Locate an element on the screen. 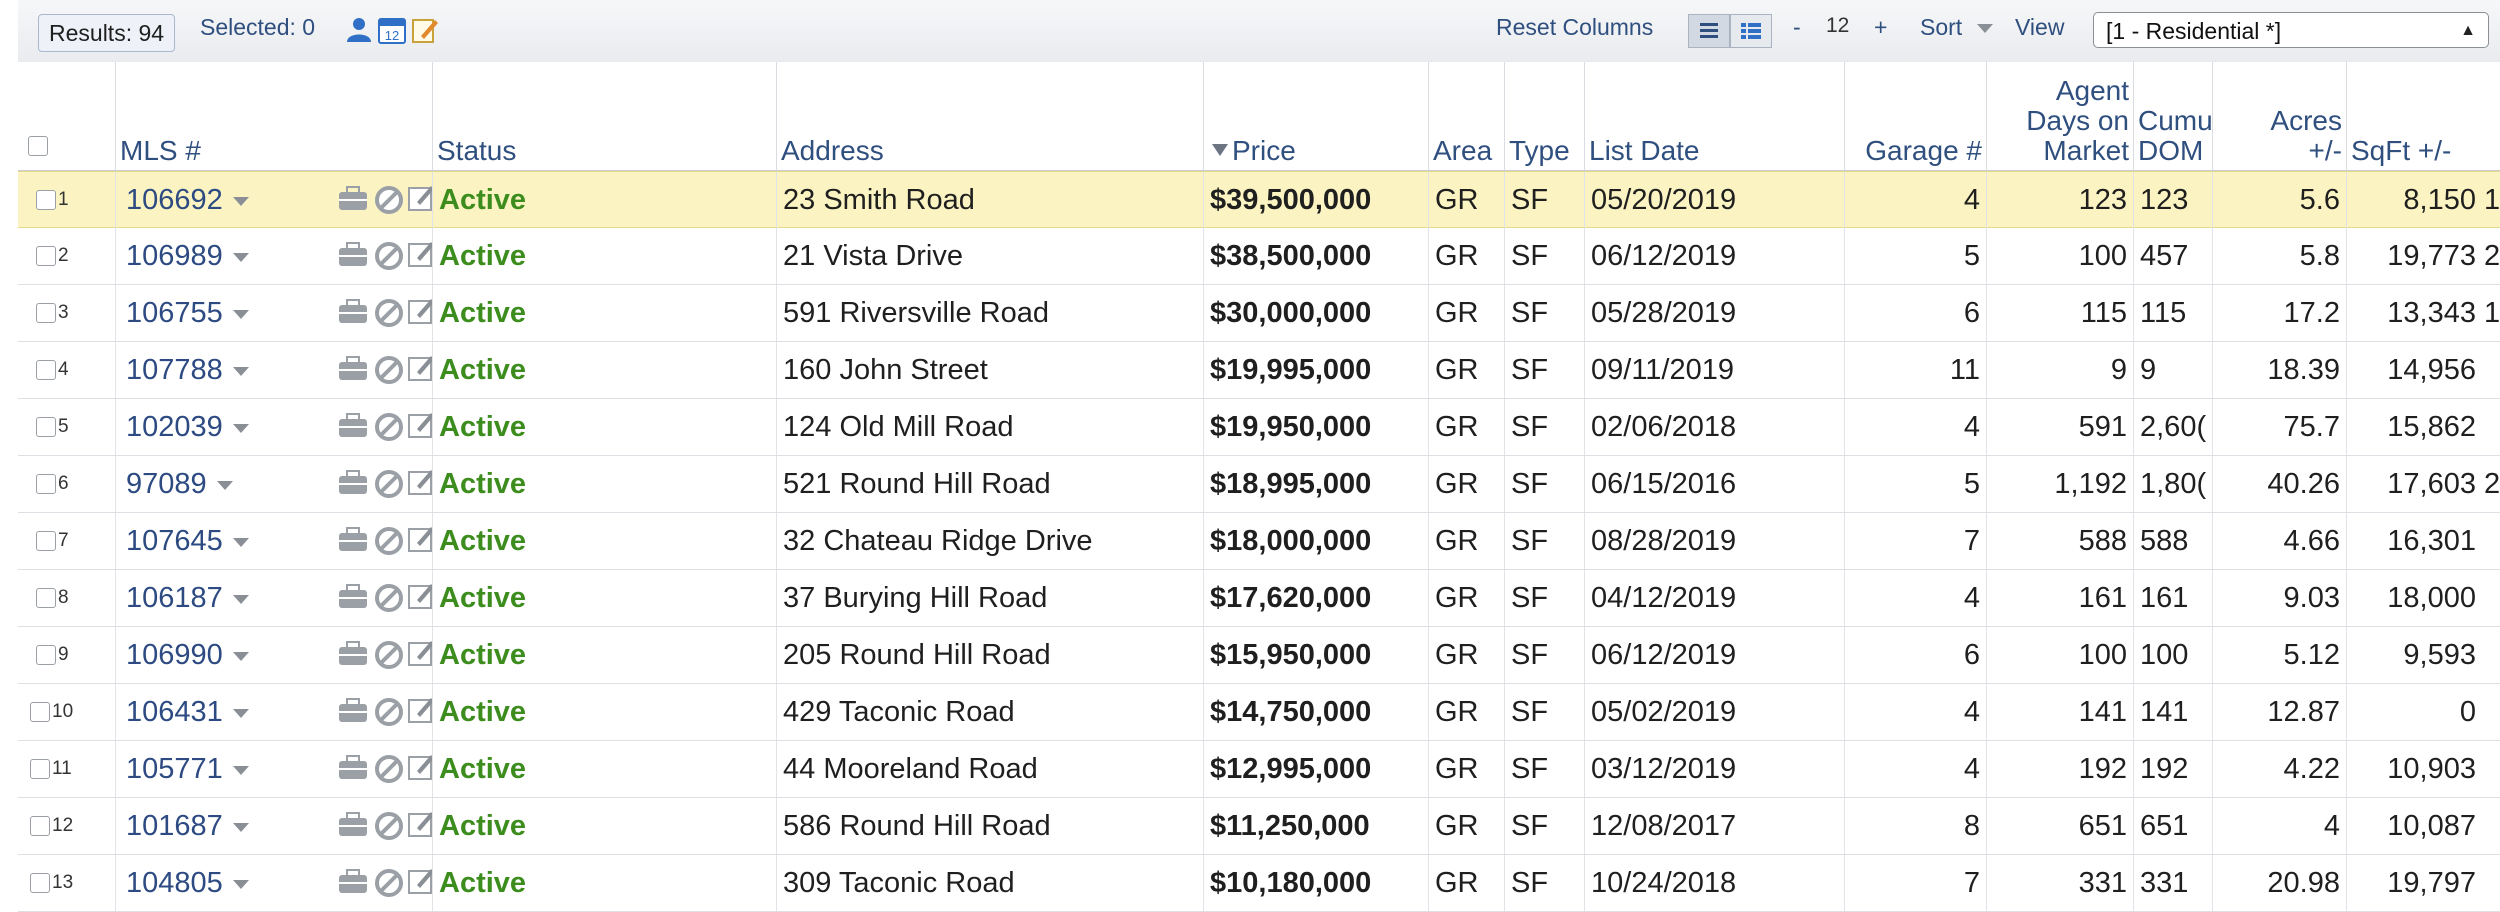 Image resolution: width=2500 pixels, height=912 pixels. edit-note-icon is located at coordinates (425, 30).